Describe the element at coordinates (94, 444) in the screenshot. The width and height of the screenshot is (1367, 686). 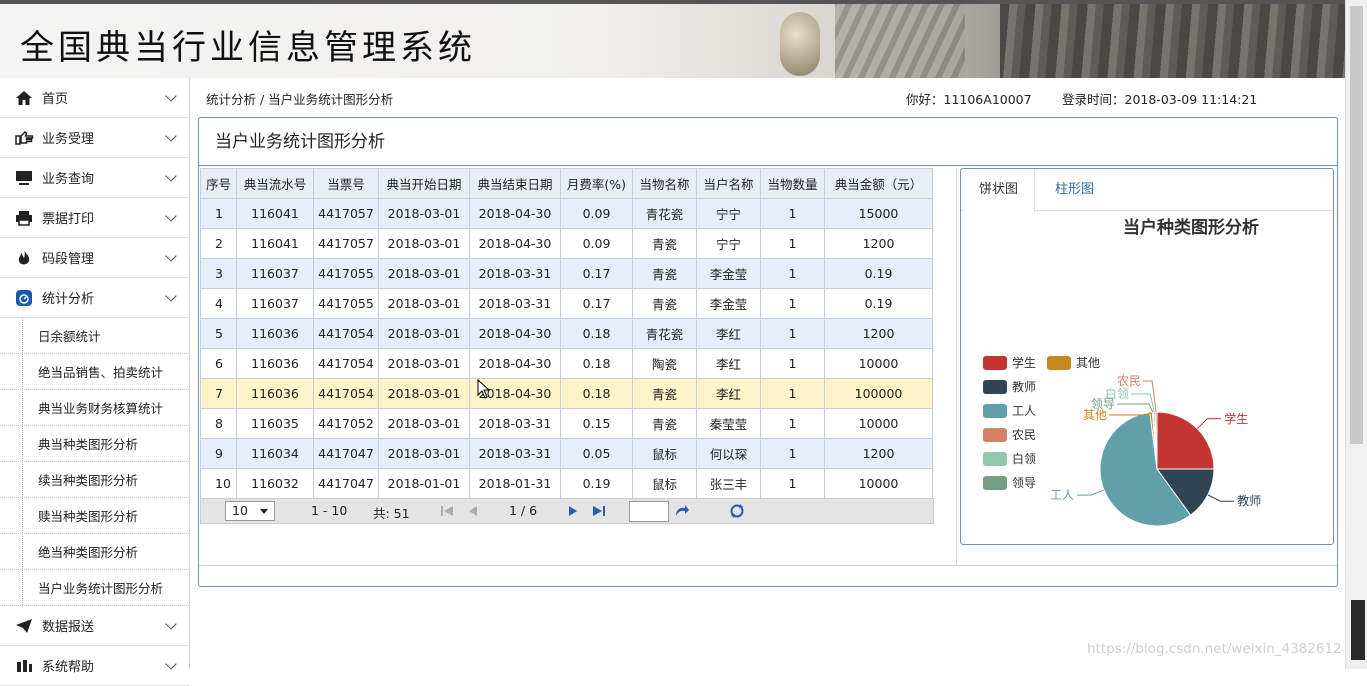
I see `sidebar-subitem-pawn-type-chart: 典当种类图形分析` at that location.